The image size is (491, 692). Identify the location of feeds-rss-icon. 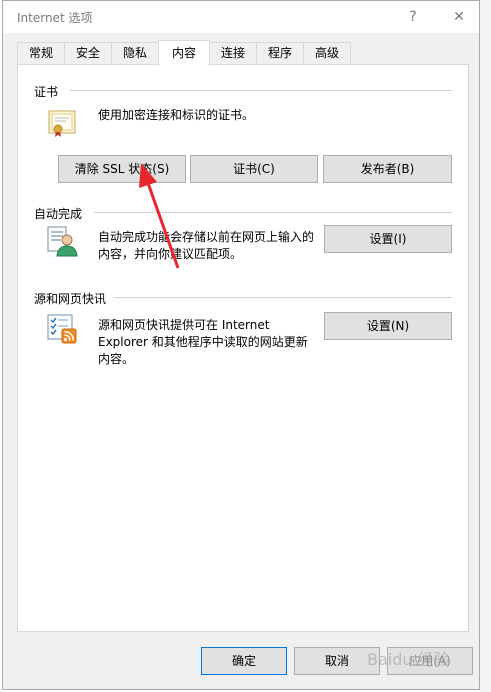
(62, 329).